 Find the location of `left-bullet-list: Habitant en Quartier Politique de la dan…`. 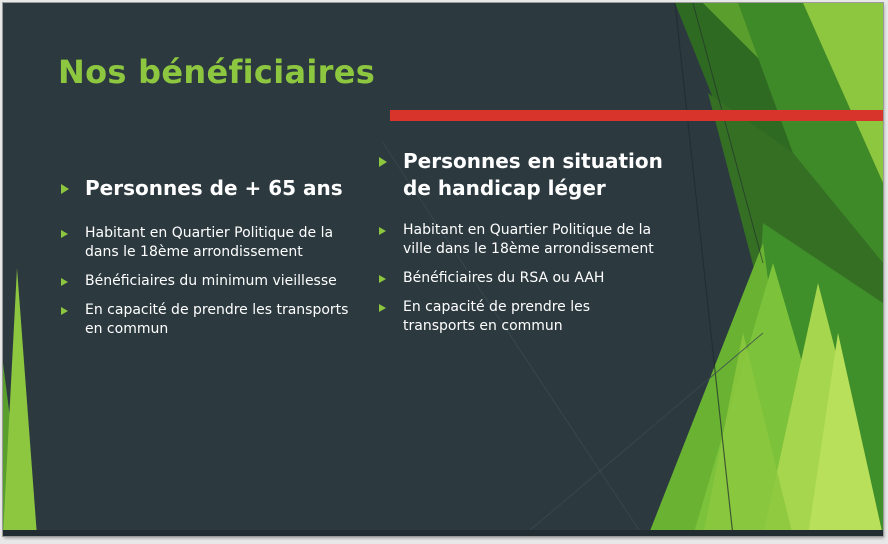

left-bullet-list: Habitant en Quartier Politique de la dan… is located at coordinates (208, 281).